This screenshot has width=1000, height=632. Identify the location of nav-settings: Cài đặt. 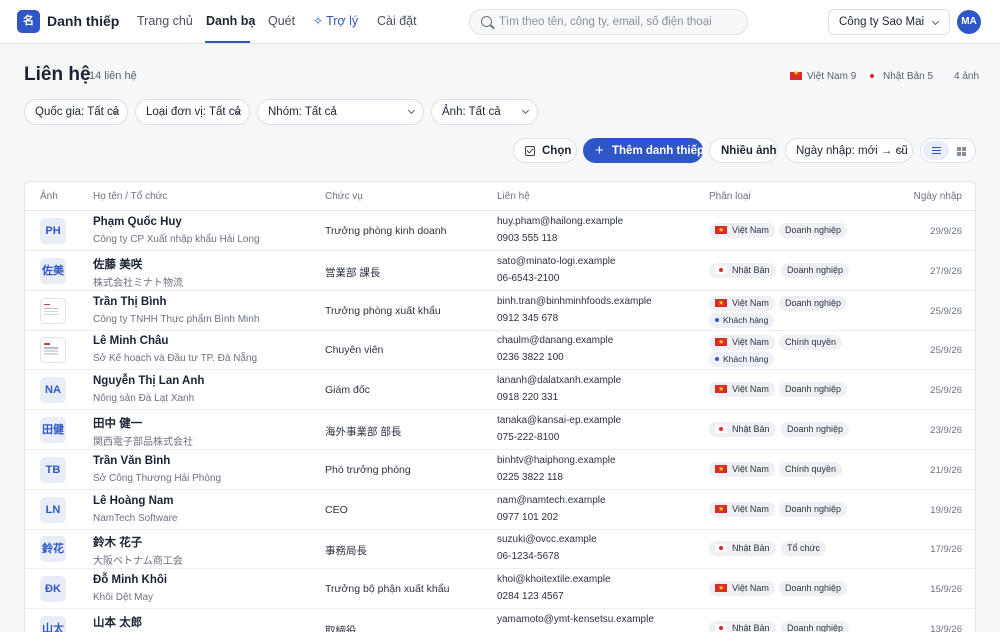
(397, 21).